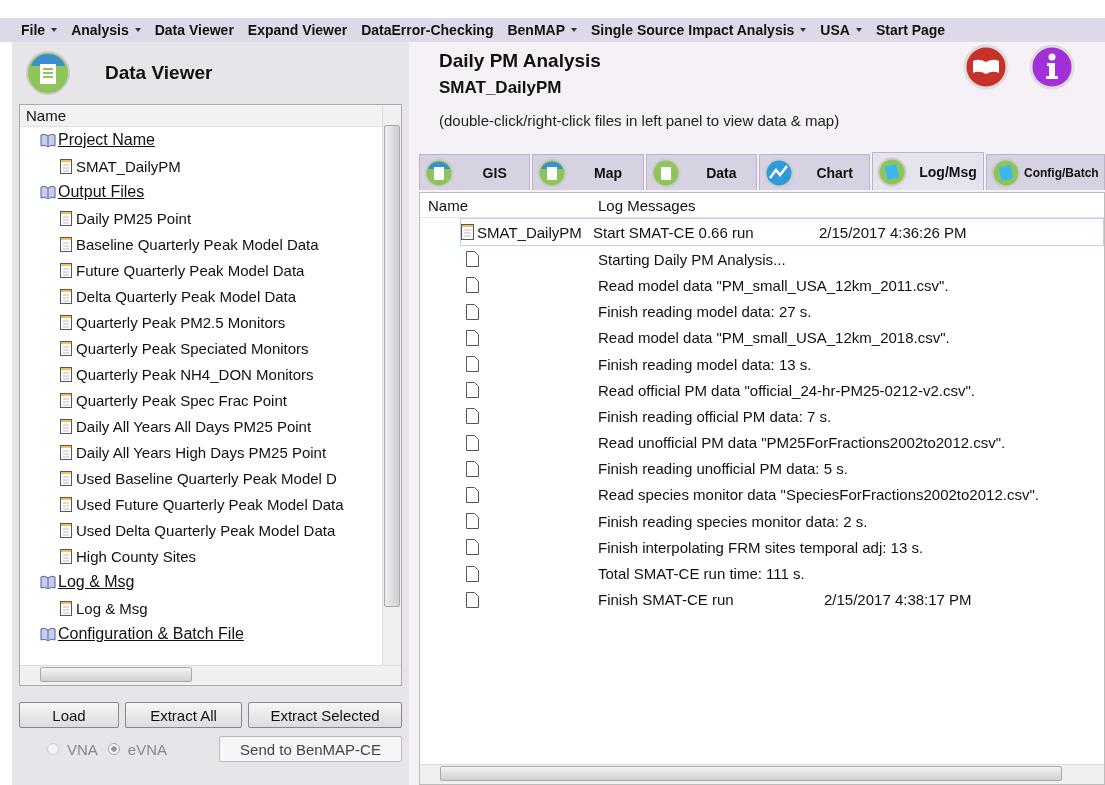 This screenshot has height=785, width=1105. Describe the element at coordinates (201, 452) in the screenshot. I see `tree-item: Daily All Years High Days PM25 Point` at that location.